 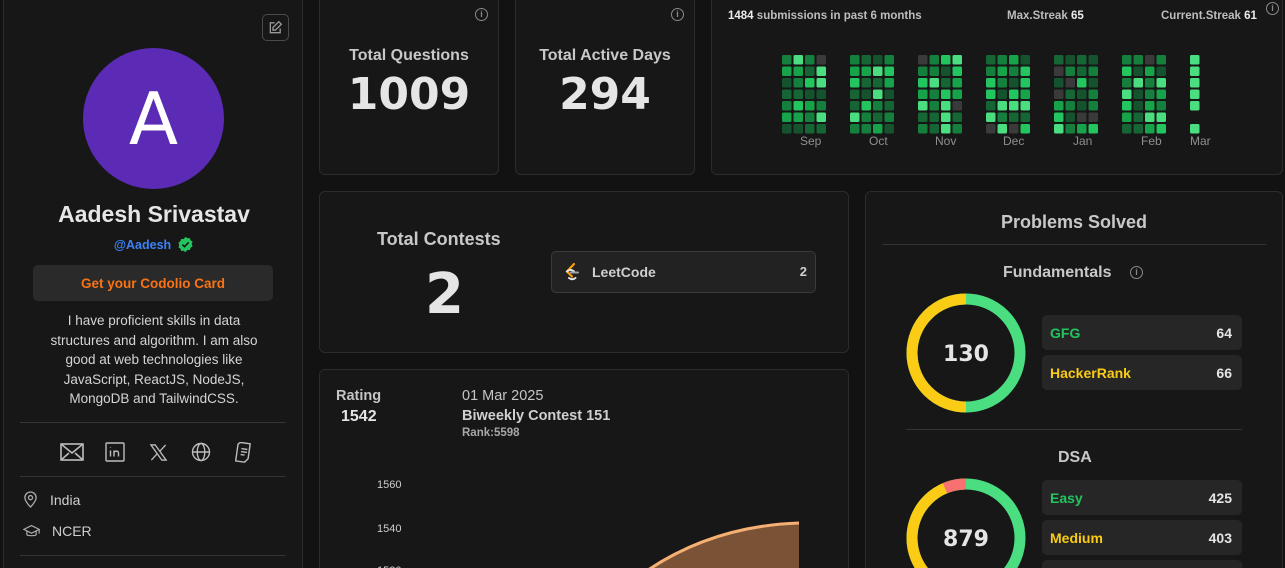 What do you see at coordinates (481, 14) in the screenshot?
I see `info-icon: i` at bounding box center [481, 14].